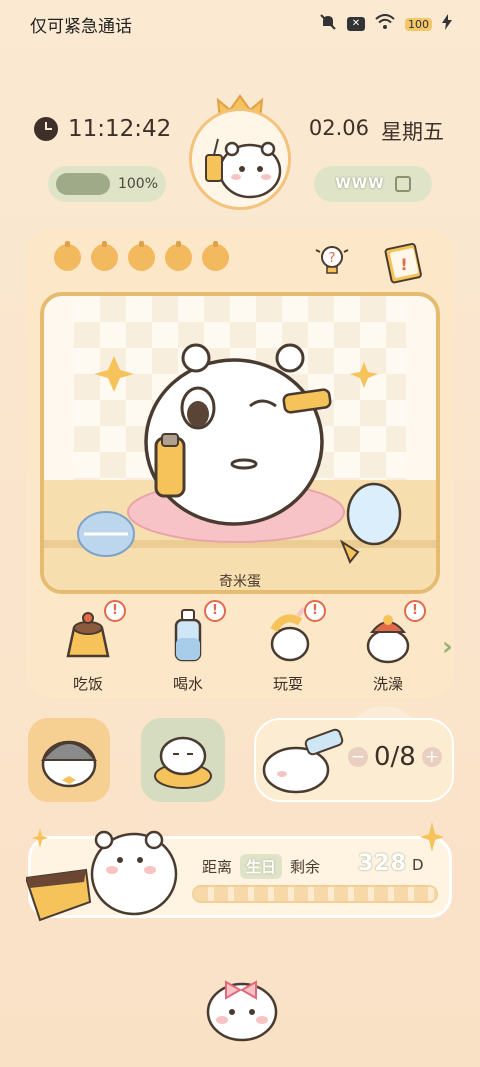 The width and height of the screenshot is (480, 1067). I want to click on emergency-calls-only-text: 仅可紧急通话, so click(81, 26).